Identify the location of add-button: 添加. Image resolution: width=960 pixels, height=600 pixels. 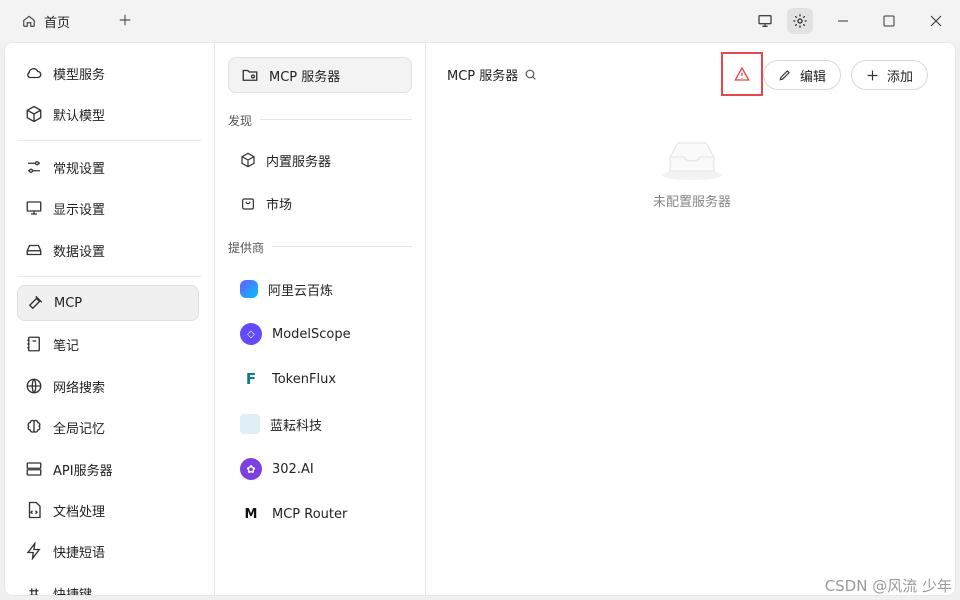
(890, 75).